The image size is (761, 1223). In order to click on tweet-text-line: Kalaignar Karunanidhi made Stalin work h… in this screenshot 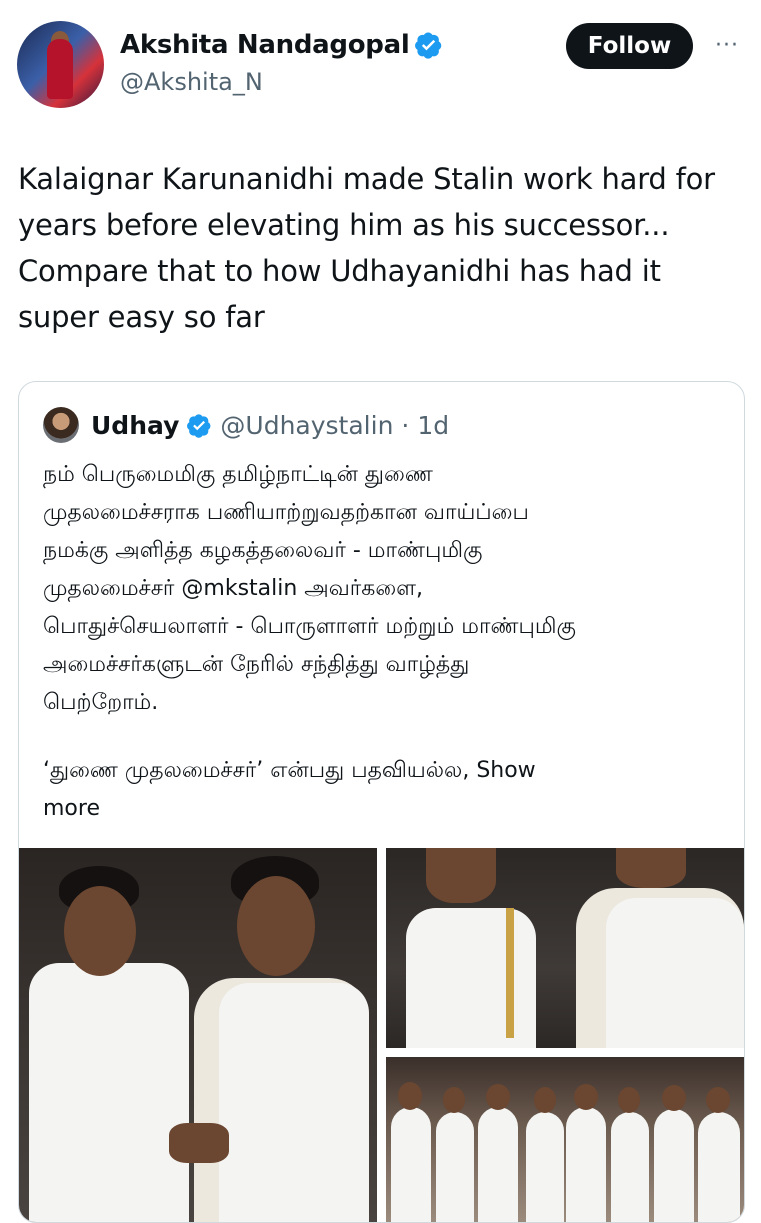, I will do `click(366, 179)`.